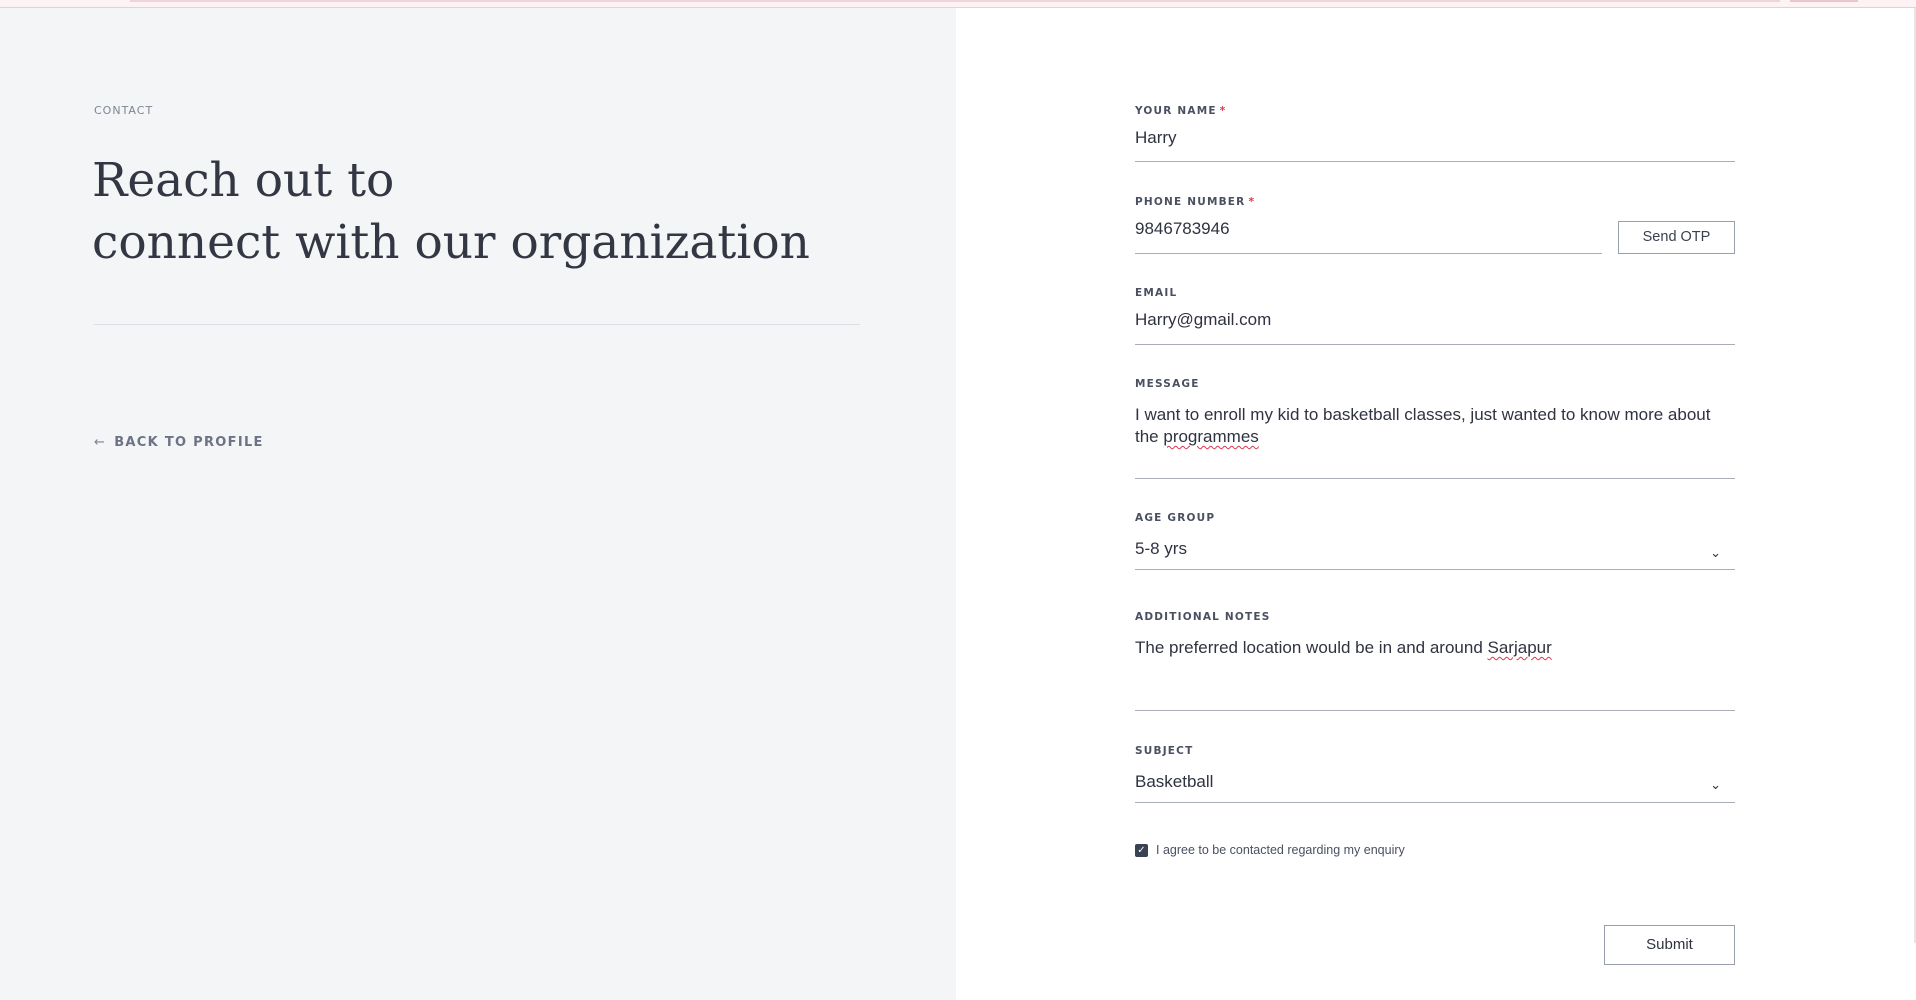  Describe the element at coordinates (451, 242) in the screenshot. I see `title-line-2: connect with our organization` at that location.